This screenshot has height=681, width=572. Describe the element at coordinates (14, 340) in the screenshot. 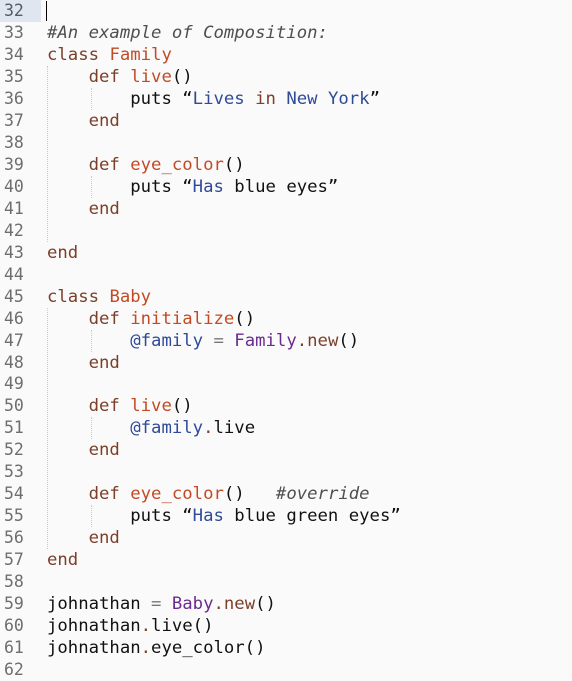

I see `line-number: 47` at that location.